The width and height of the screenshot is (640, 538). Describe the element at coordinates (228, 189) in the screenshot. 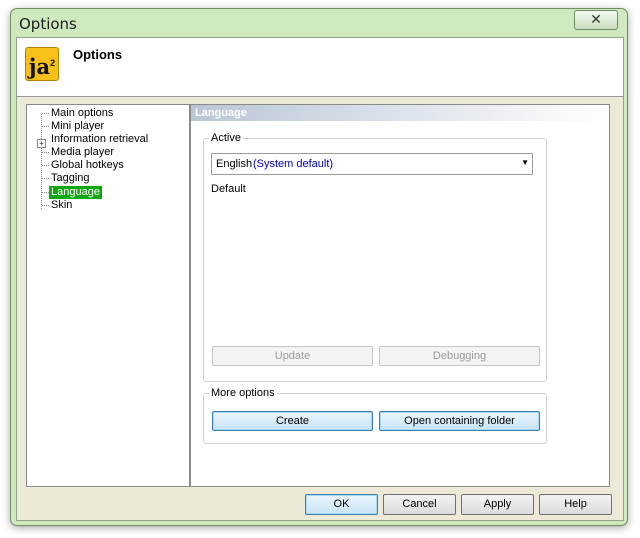

I see `language-info-text: Default` at that location.